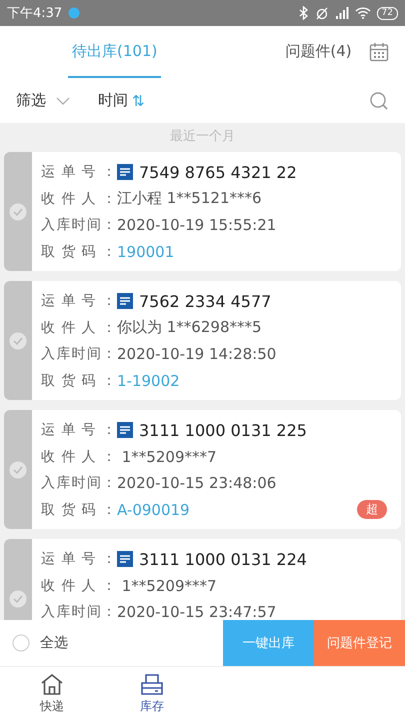 The image size is (405, 720). I want to click on calendar-icon, so click(379, 52).